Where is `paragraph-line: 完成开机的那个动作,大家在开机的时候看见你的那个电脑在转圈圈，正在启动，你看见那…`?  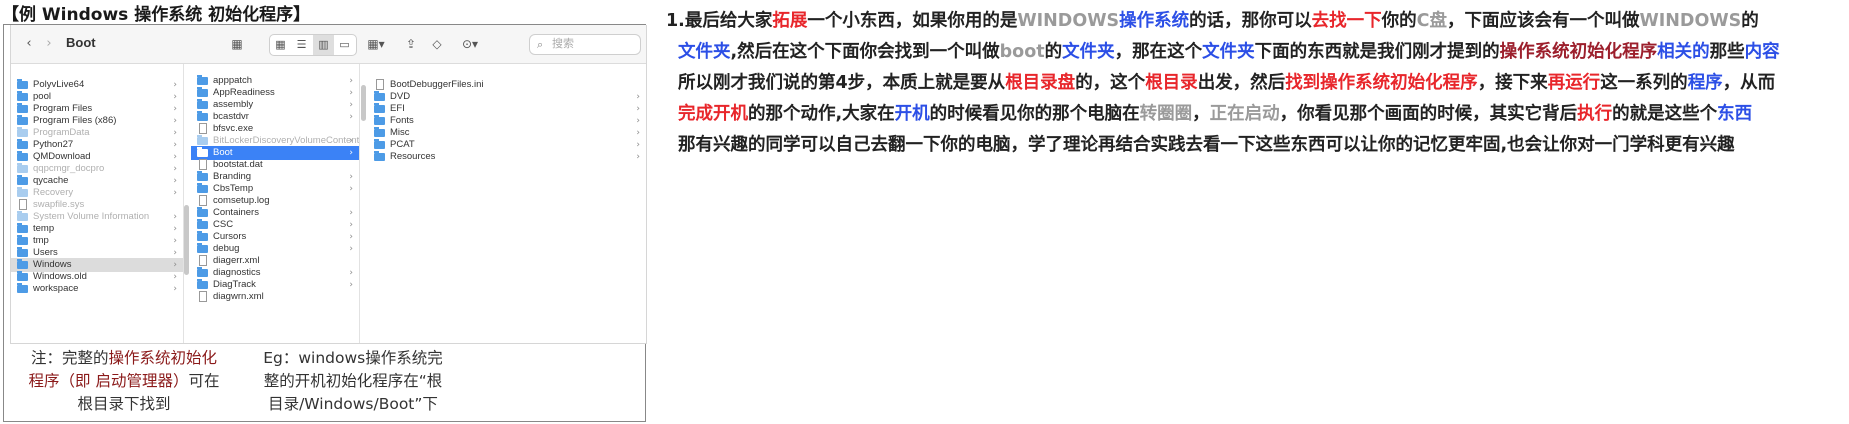 paragraph-line: 完成开机的那个动作,大家在开机的时候看见你的那个电脑在转圈圈，正在启动，你看见那… is located at coordinates (1215, 114).